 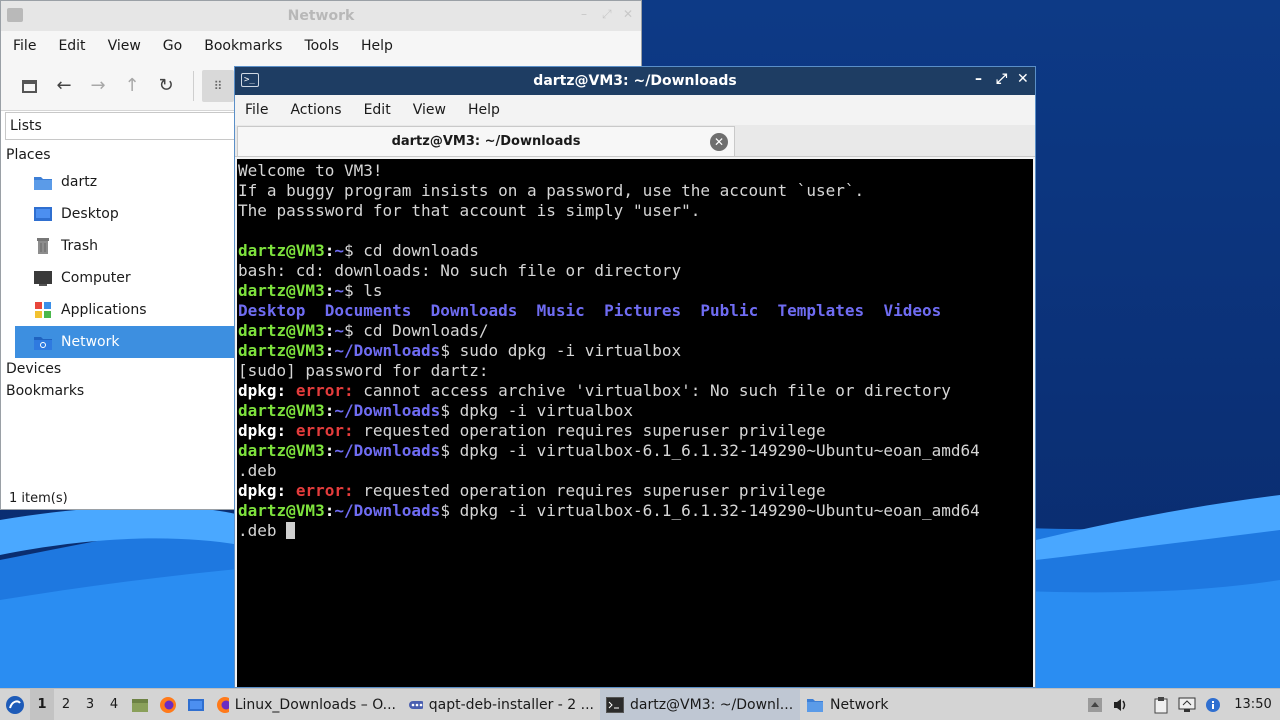 I want to click on desktop-icon, so click(x=43, y=214).